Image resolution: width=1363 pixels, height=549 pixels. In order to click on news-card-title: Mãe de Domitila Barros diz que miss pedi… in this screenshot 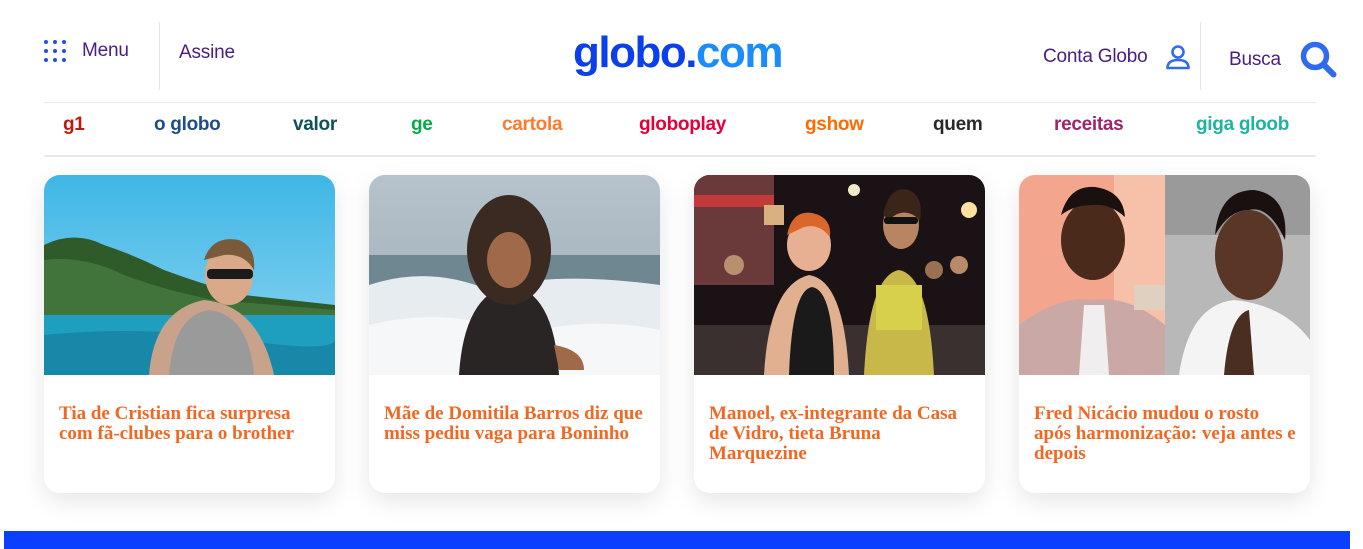, I will do `click(513, 423)`.